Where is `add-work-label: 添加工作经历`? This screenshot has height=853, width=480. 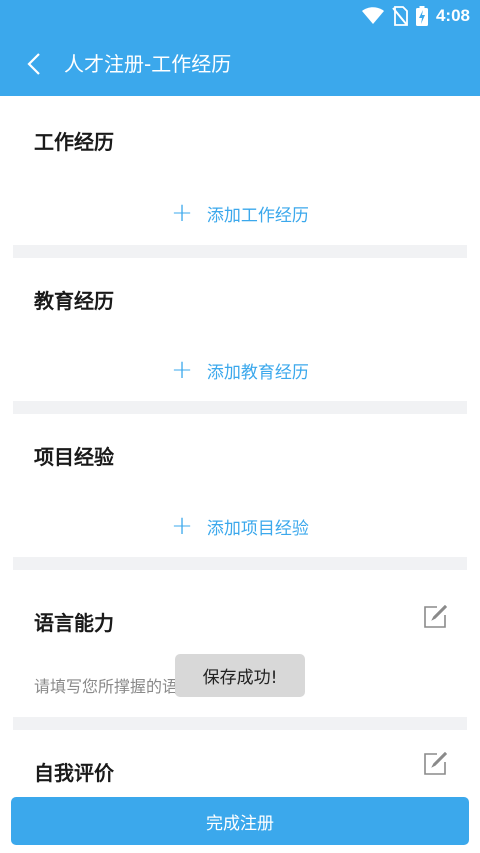
add-work-label: 添加工作经历 is located at coordinates (257, 215).